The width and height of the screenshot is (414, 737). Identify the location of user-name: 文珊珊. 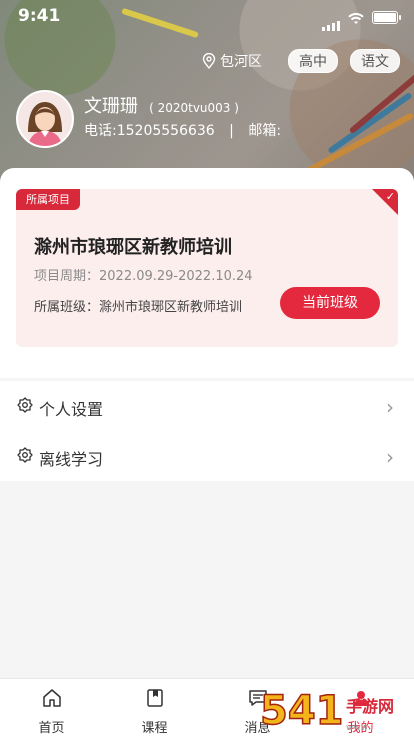
(111, 106).